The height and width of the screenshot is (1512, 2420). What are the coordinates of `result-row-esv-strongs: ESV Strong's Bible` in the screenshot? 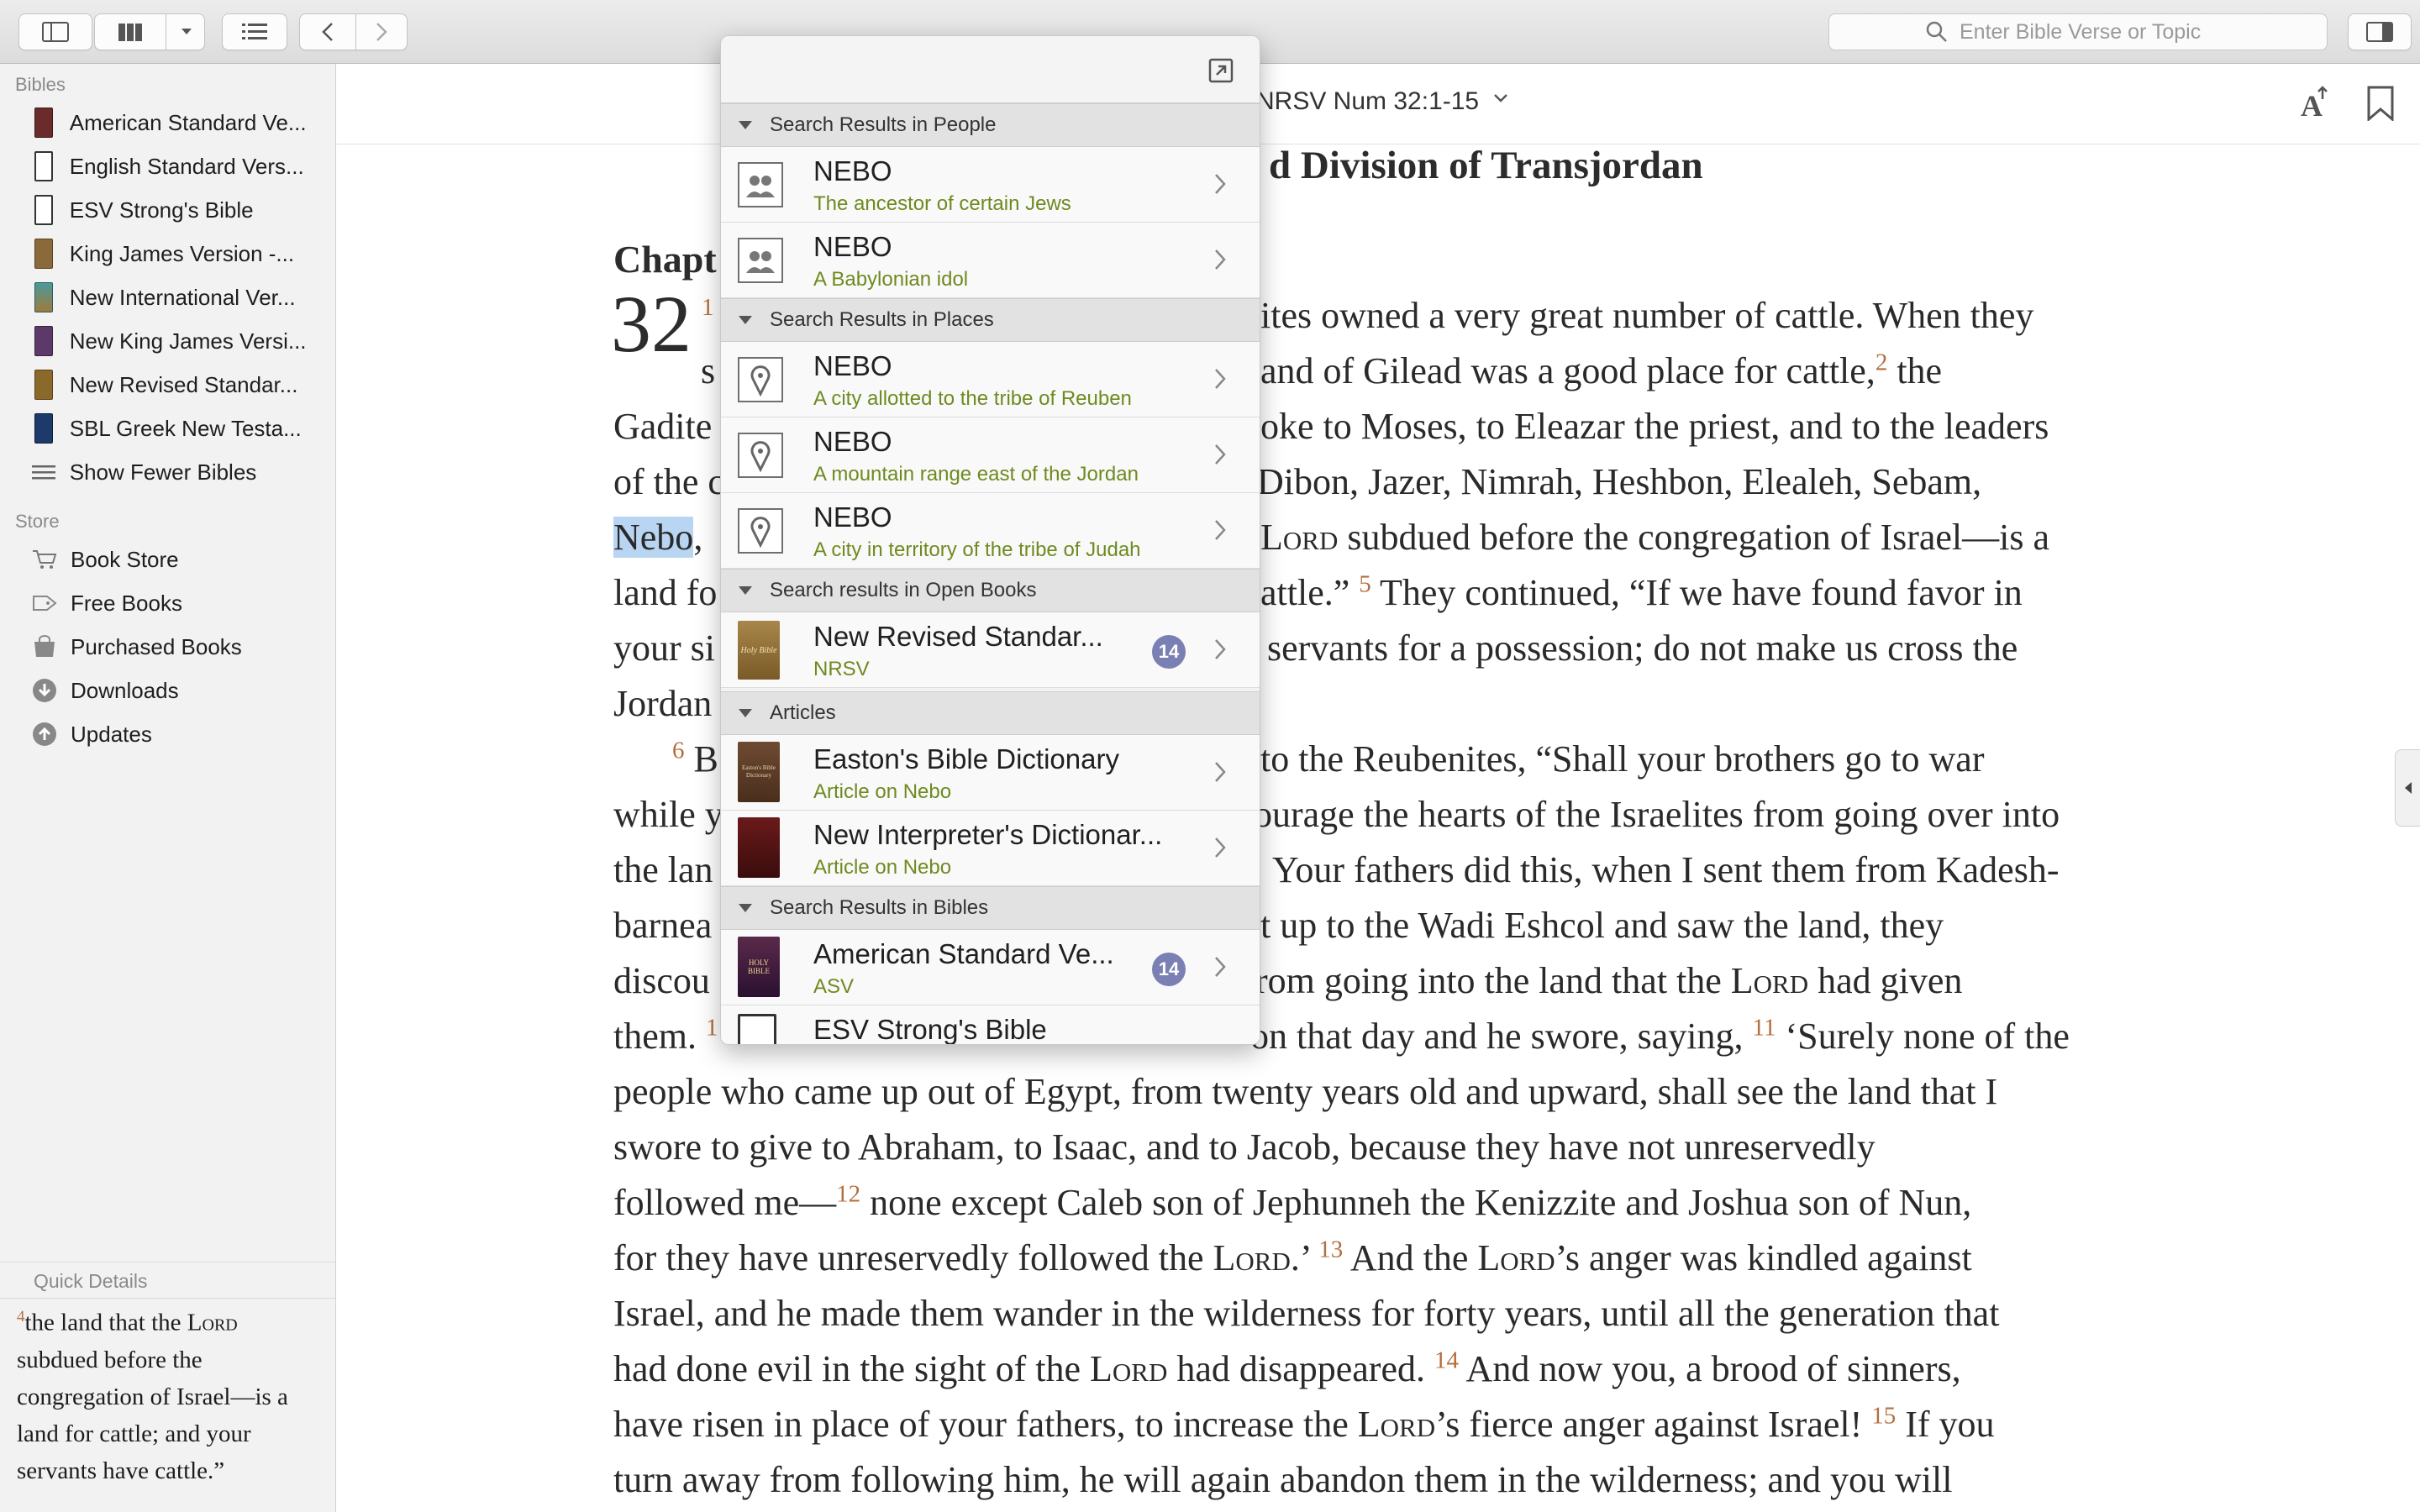 It's located at (991, 1024).